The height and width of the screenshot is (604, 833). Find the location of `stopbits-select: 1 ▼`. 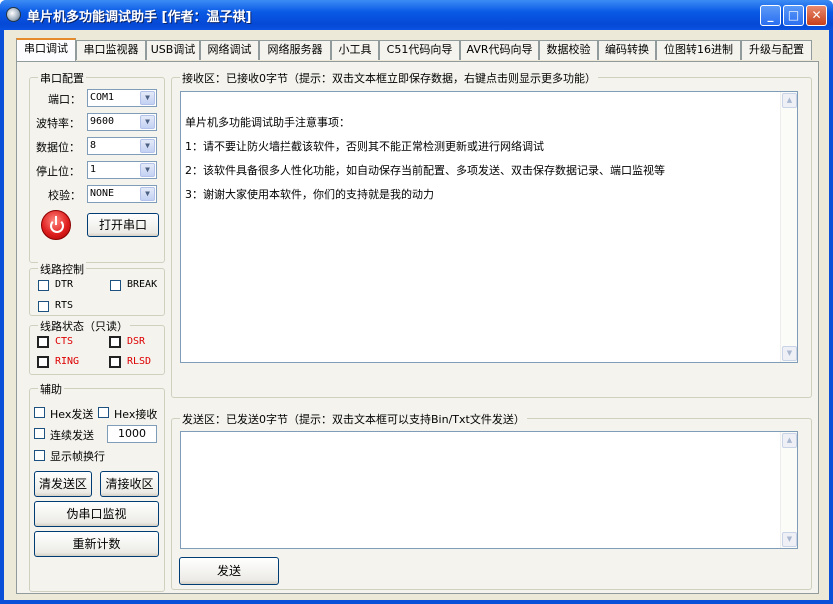

stopbits-select: 1 ▼ is located at coordinates (122, 170).